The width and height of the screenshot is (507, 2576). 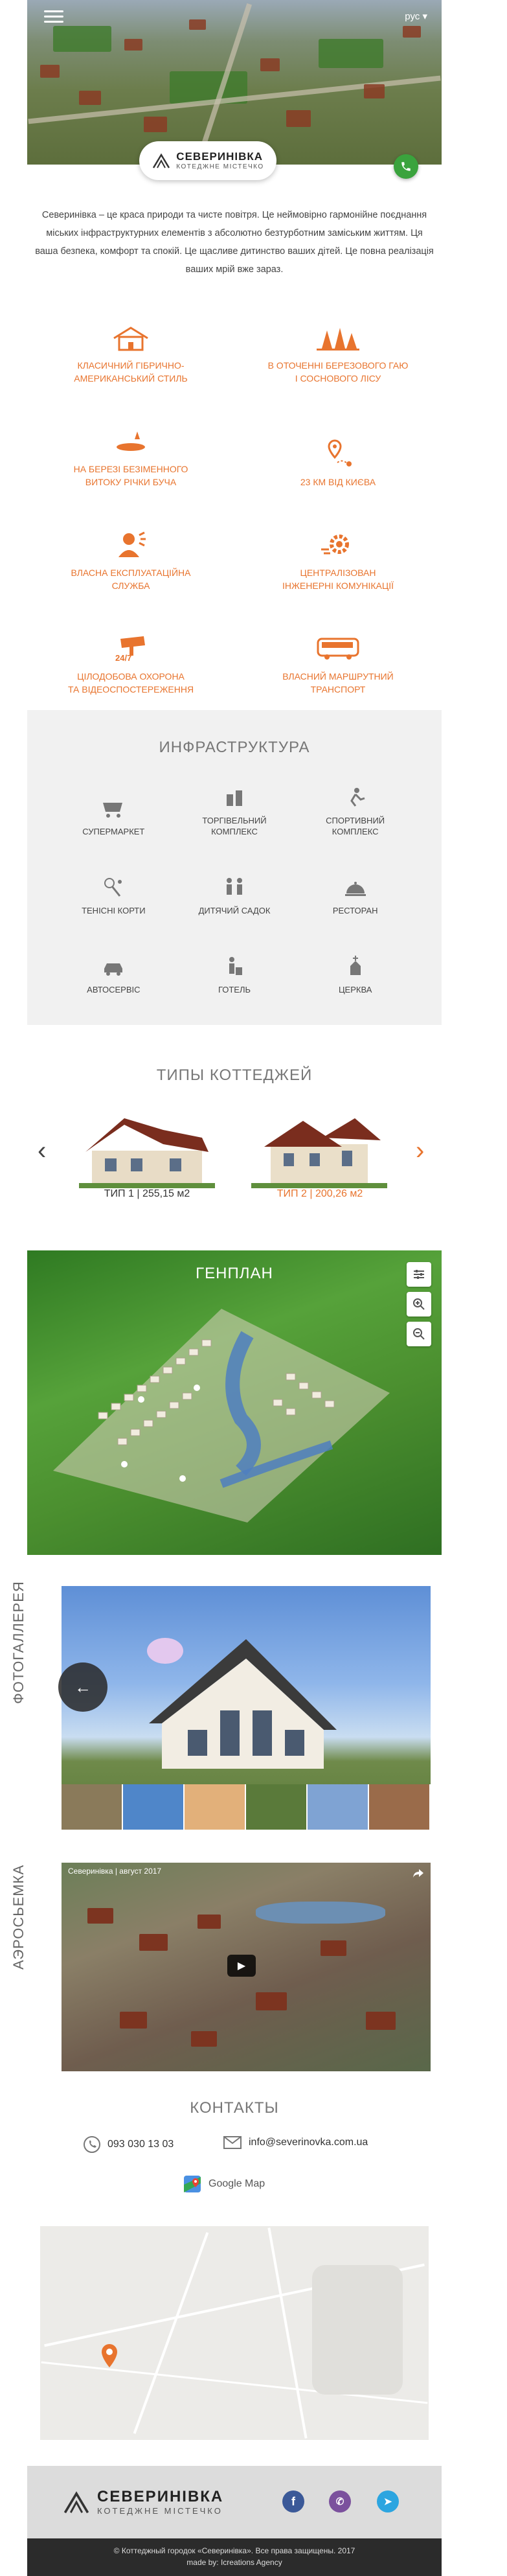 I want to click on type-name: ТИП 1, so click(x=119, y=1193).